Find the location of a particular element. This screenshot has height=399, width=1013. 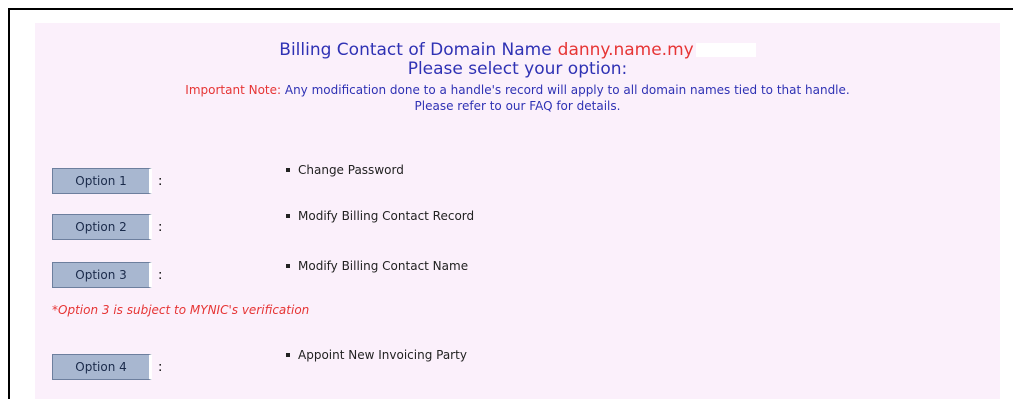

option-3-colon: : is located at coordinates (160, 275).